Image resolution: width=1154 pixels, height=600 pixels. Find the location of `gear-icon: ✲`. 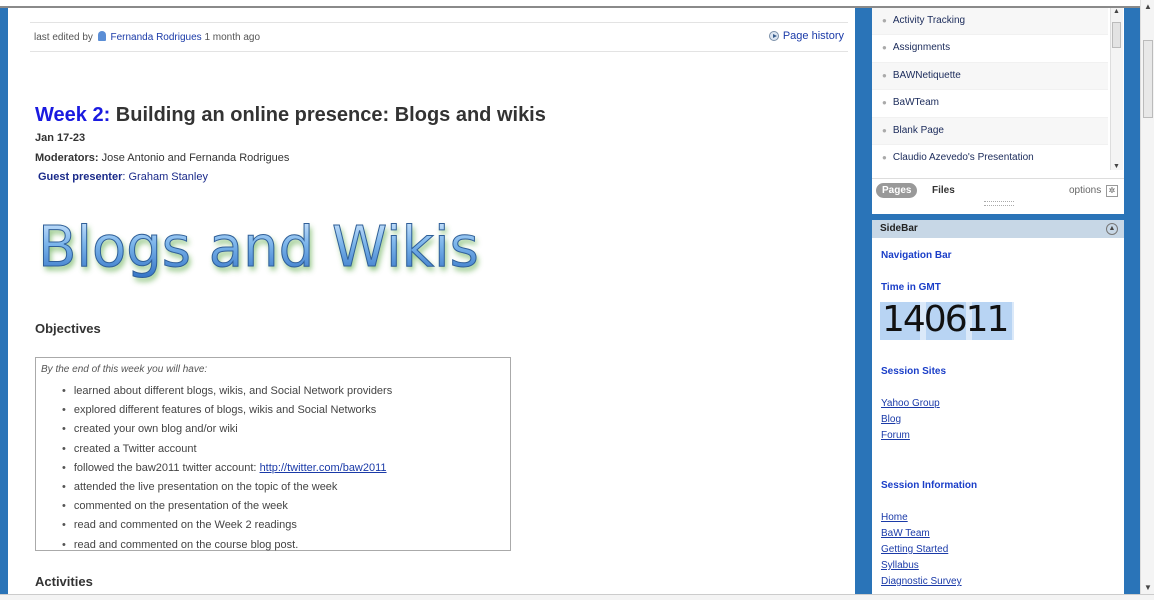

gear-icon: ✲ is located at coordinates (1112, 191).